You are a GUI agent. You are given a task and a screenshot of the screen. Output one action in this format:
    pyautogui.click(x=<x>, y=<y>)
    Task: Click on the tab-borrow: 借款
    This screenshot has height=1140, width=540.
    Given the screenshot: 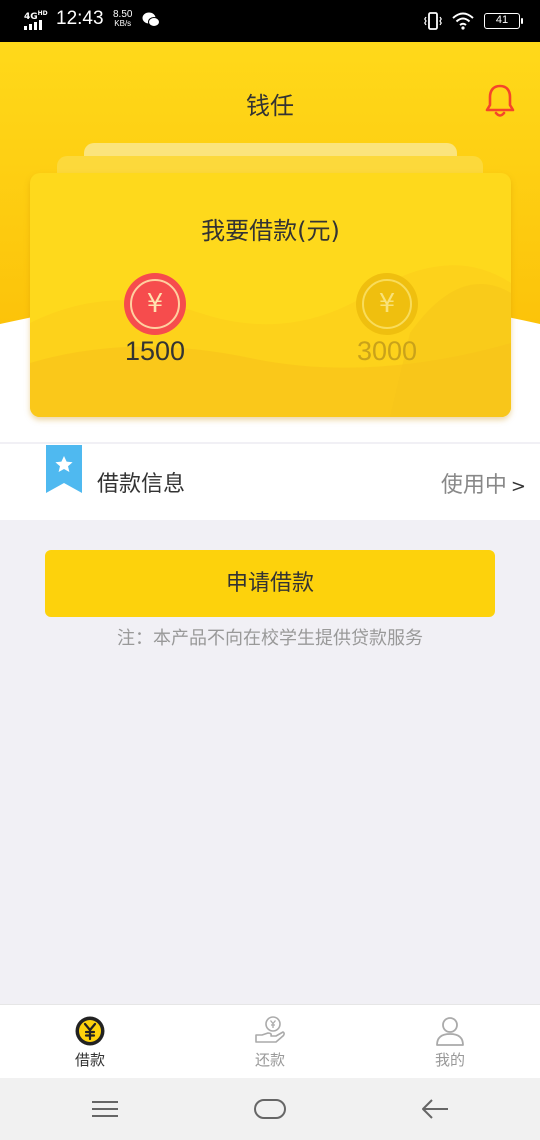 What is the action you would take?
    pyautogui.click(x=90, y=1042)
    